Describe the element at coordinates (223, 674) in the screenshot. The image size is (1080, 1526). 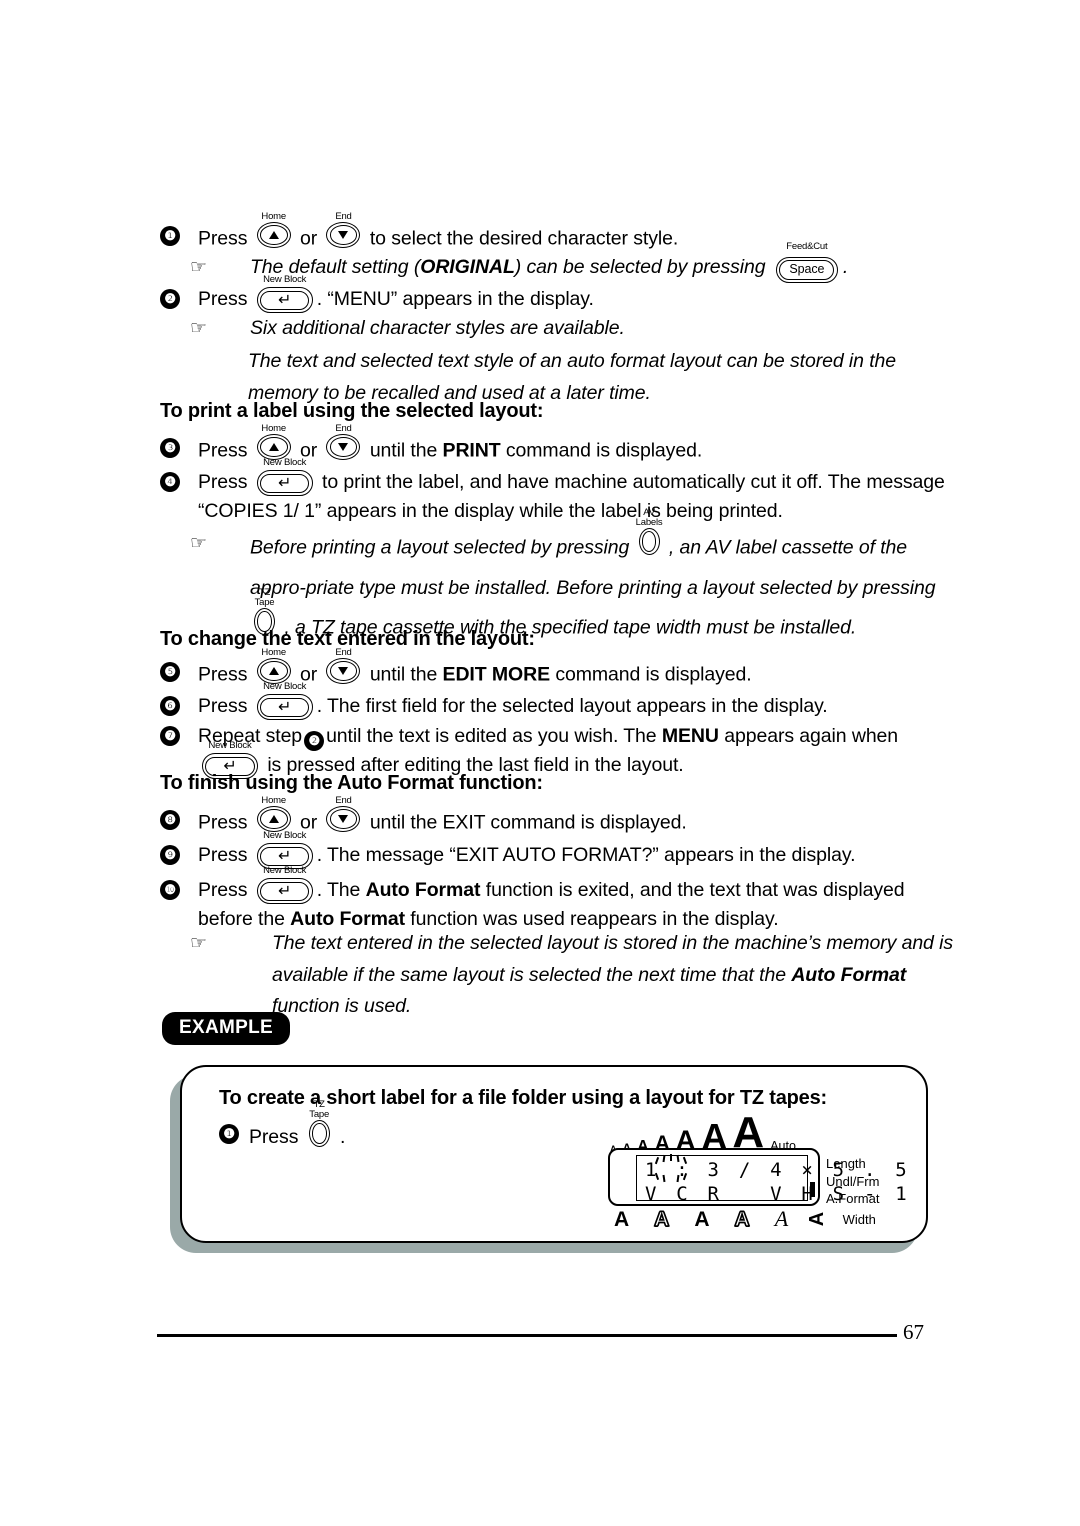
I see `step-11-text-1: Press` at that location.